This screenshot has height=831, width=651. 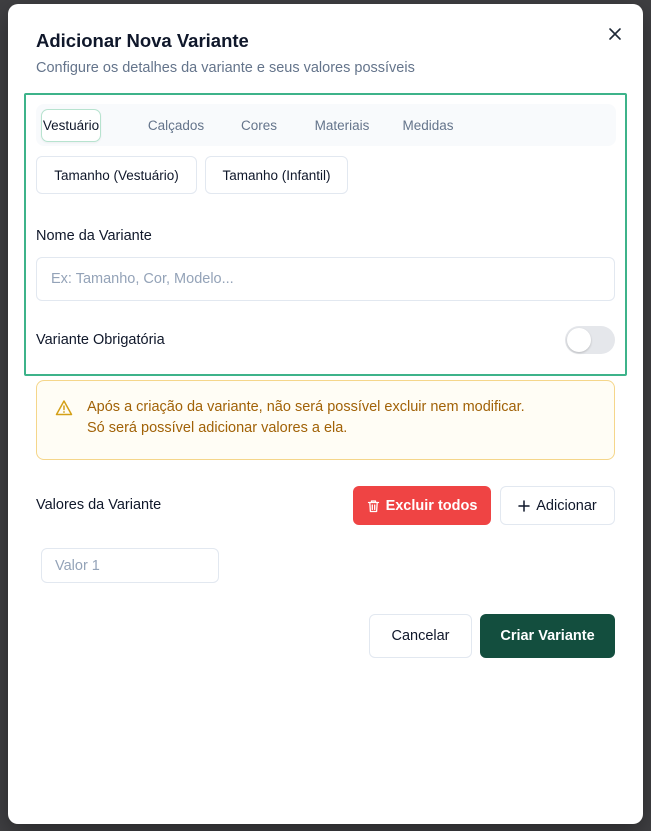 What do you see at coordinates (276, 175) in the screenshot?
I see `preset-tamanho-infantil-button: Tamanho (Infantil)` at bounding box center [276, 175].